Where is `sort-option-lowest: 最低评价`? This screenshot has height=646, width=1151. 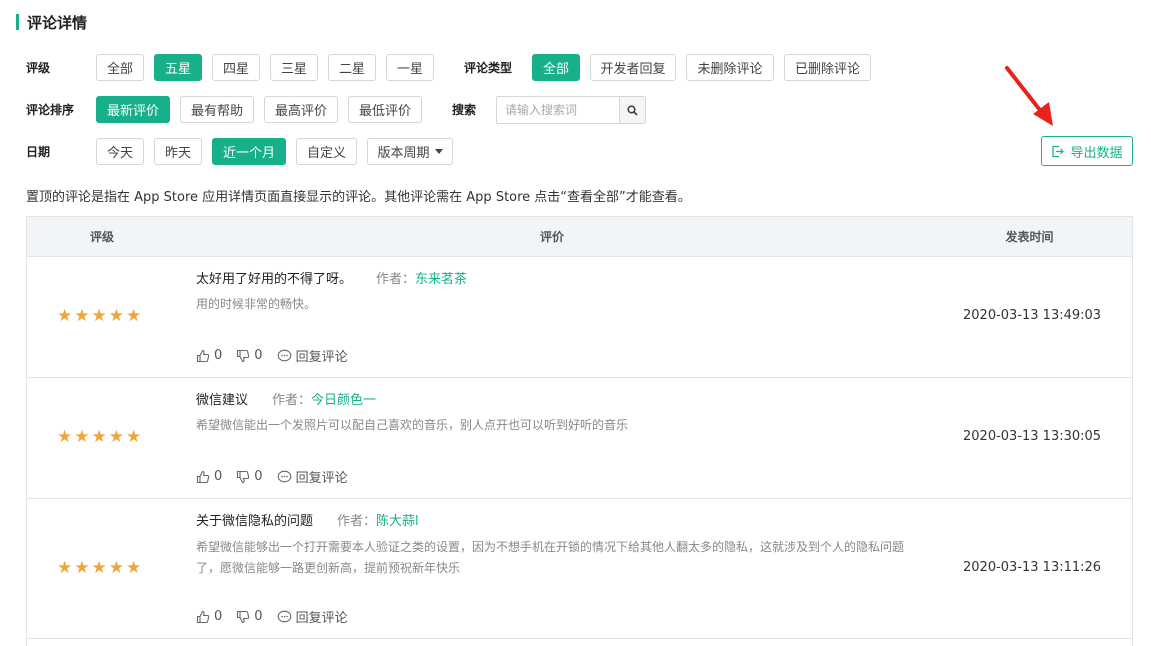
sort-option-lowest: 最低评价 is located at coordinates (385, 109).